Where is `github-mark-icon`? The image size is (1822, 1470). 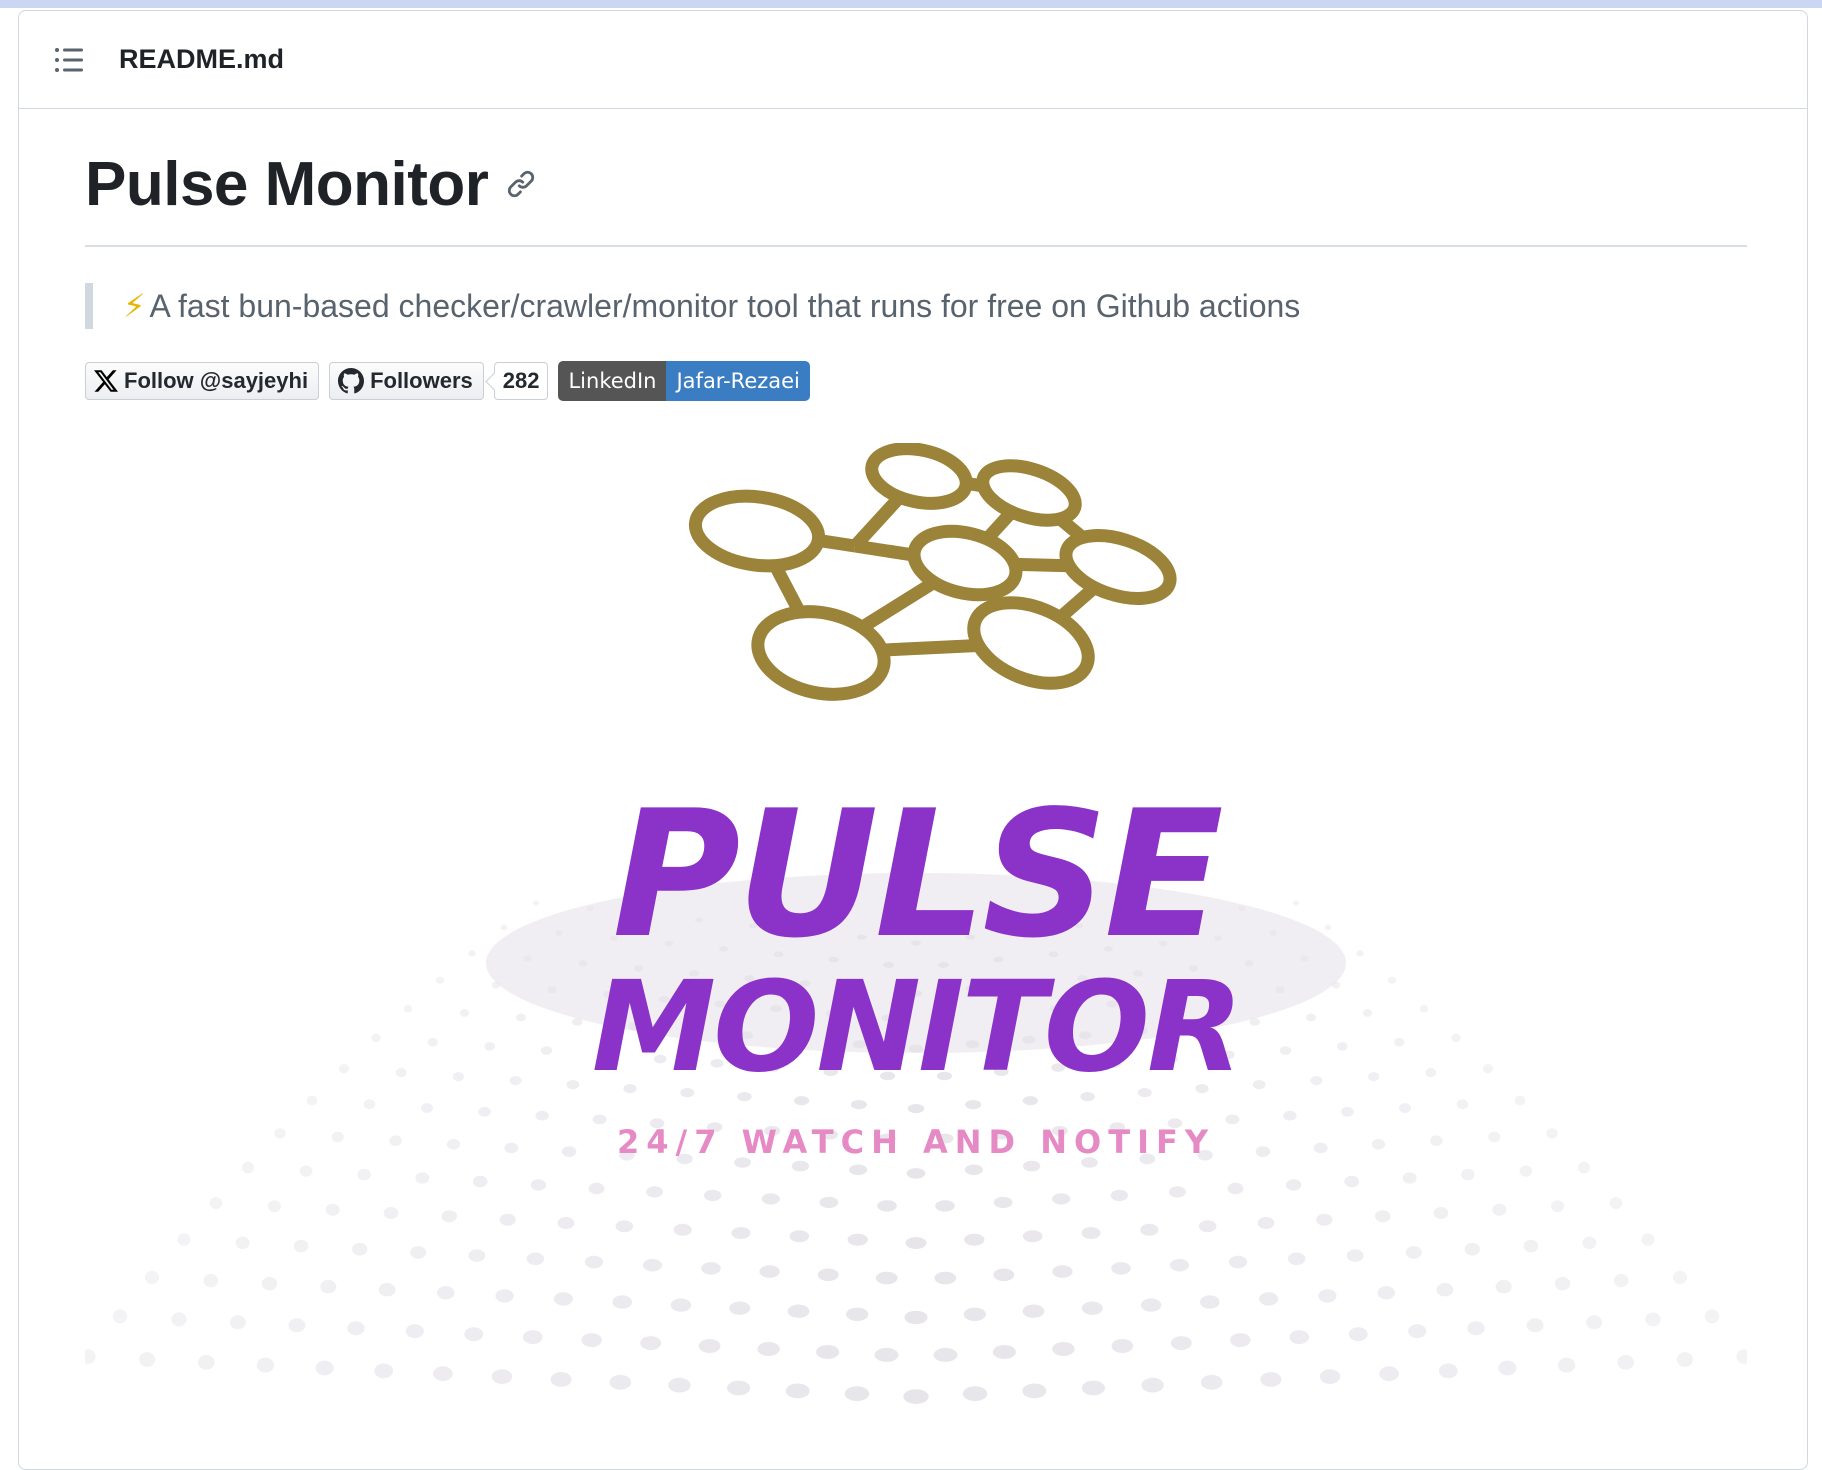 github-mark-icon is located at coordinates (351, 381).